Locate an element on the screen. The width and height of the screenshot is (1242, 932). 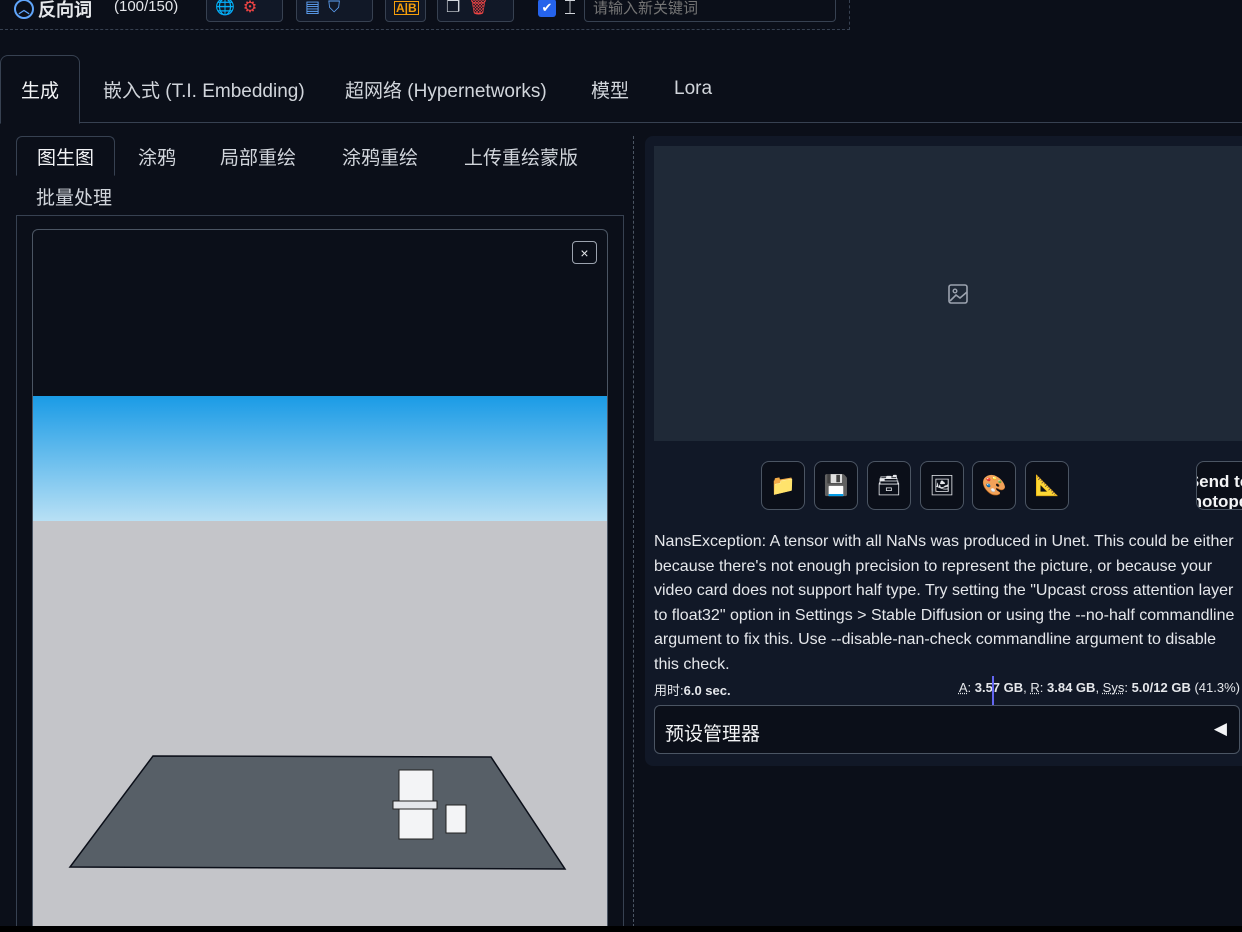
save-icon: 💾 is located at coordinates (836, 486).